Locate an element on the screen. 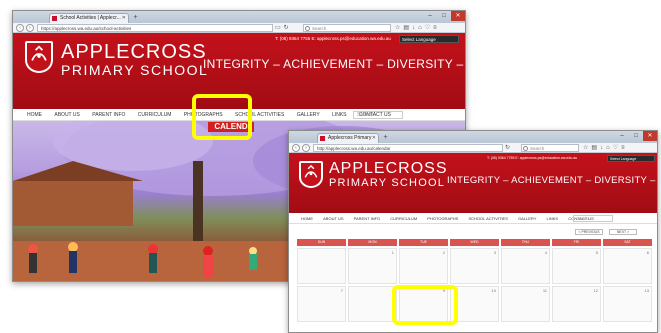  calendar-day-number: 13 is located at coordinates (646, 290).